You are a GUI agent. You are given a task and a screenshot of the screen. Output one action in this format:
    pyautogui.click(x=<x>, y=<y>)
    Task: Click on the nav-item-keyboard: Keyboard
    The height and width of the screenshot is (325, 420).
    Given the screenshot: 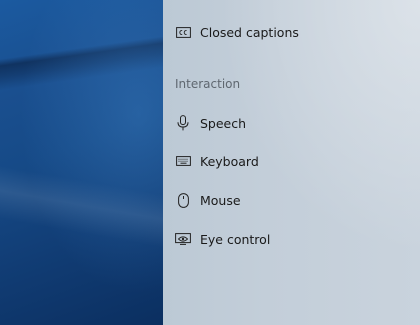 What is the action you would take?
    pyautogui.click(x=217, y=161)
    